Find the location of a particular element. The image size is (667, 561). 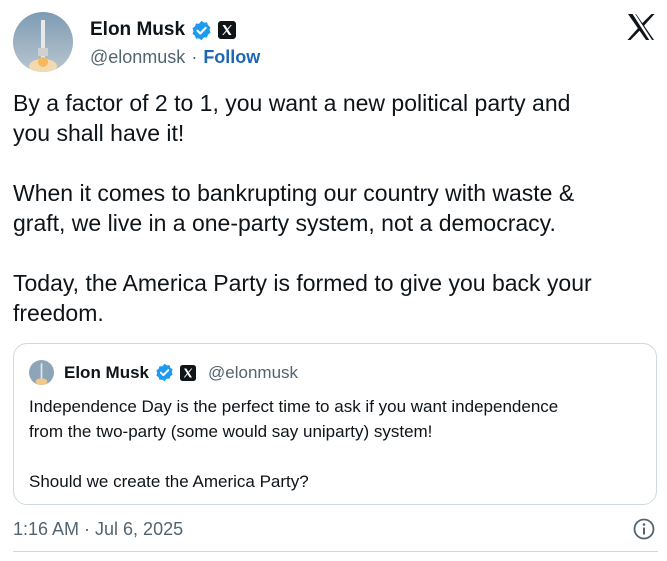

tweet-footer: 1:16 AM · Jul 6, 2025 is located at coordinates (335, 530).